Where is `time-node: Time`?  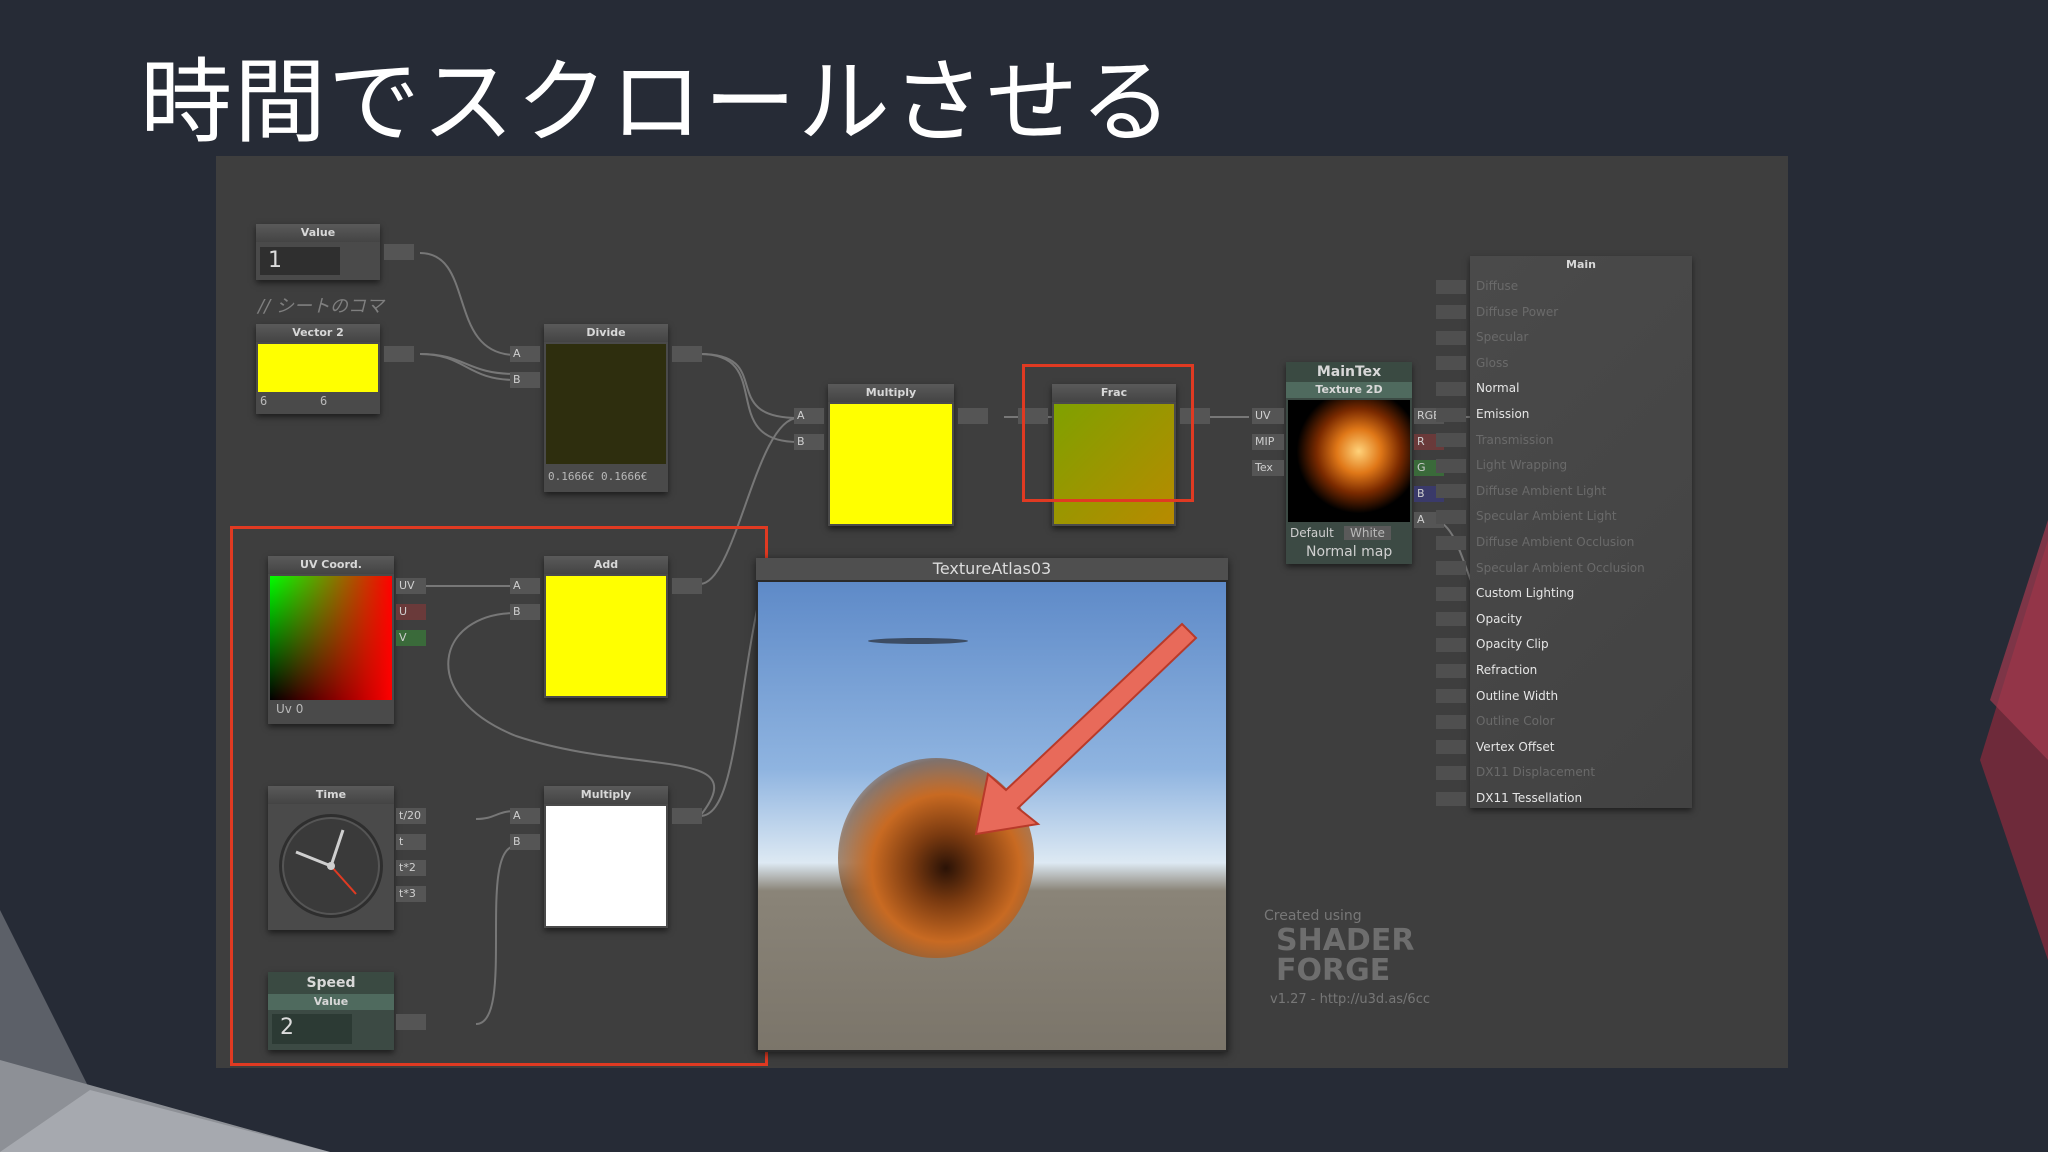 time-node: Time is located at coordinates (331, 858).